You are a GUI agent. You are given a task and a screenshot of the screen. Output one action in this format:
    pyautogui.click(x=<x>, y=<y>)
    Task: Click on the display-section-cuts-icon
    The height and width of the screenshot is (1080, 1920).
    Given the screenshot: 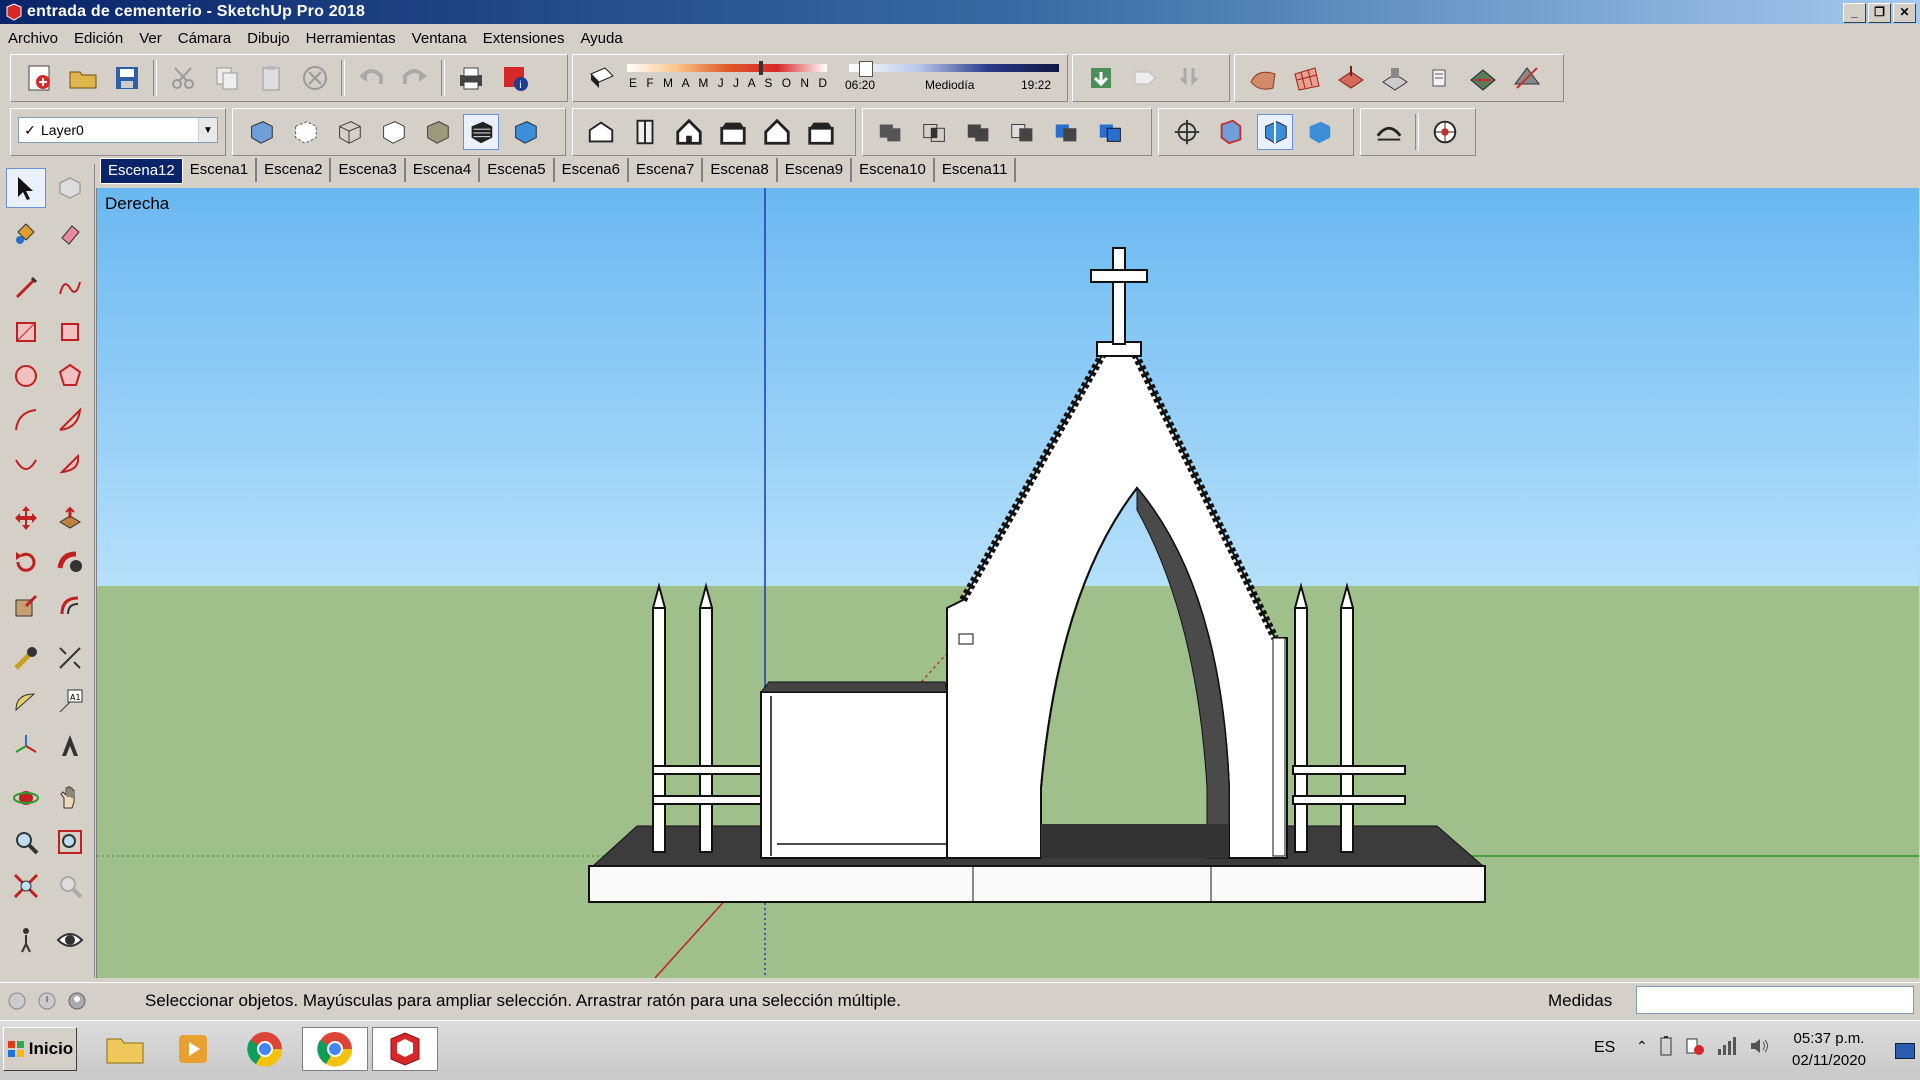 What is the action you would take?
    pyautogui.click(x=1275, y=132)
    